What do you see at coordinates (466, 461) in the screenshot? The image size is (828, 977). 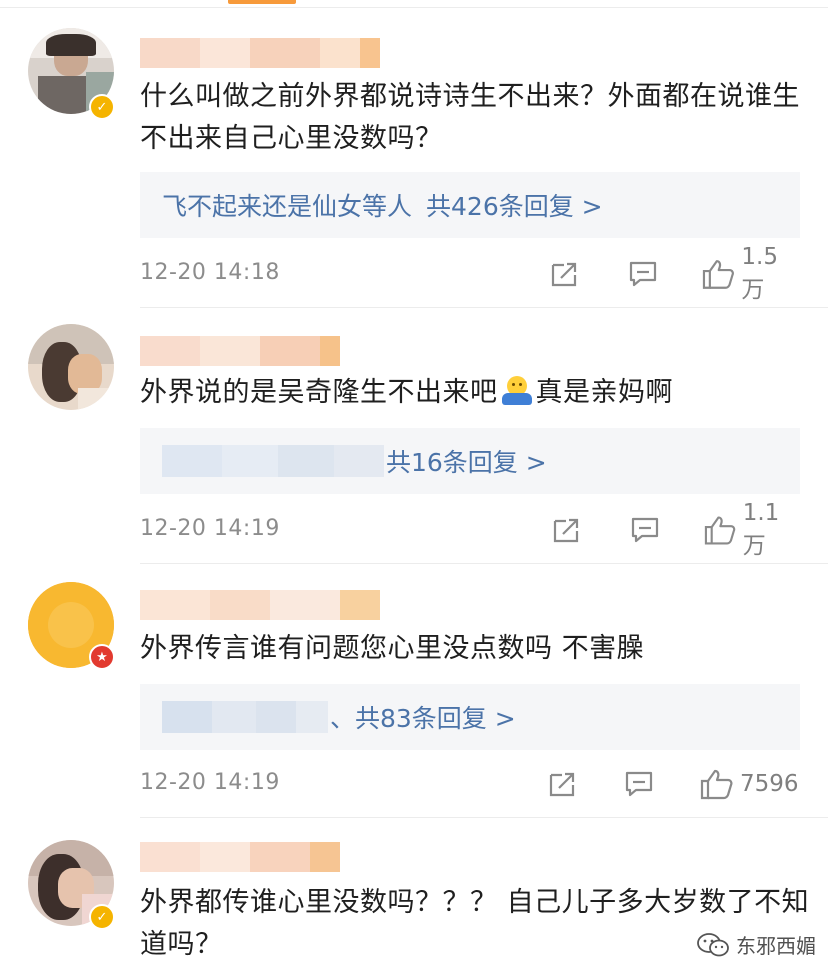 I see `reply-count-link: 共16条回复 >` at bounding box center [466, 461].